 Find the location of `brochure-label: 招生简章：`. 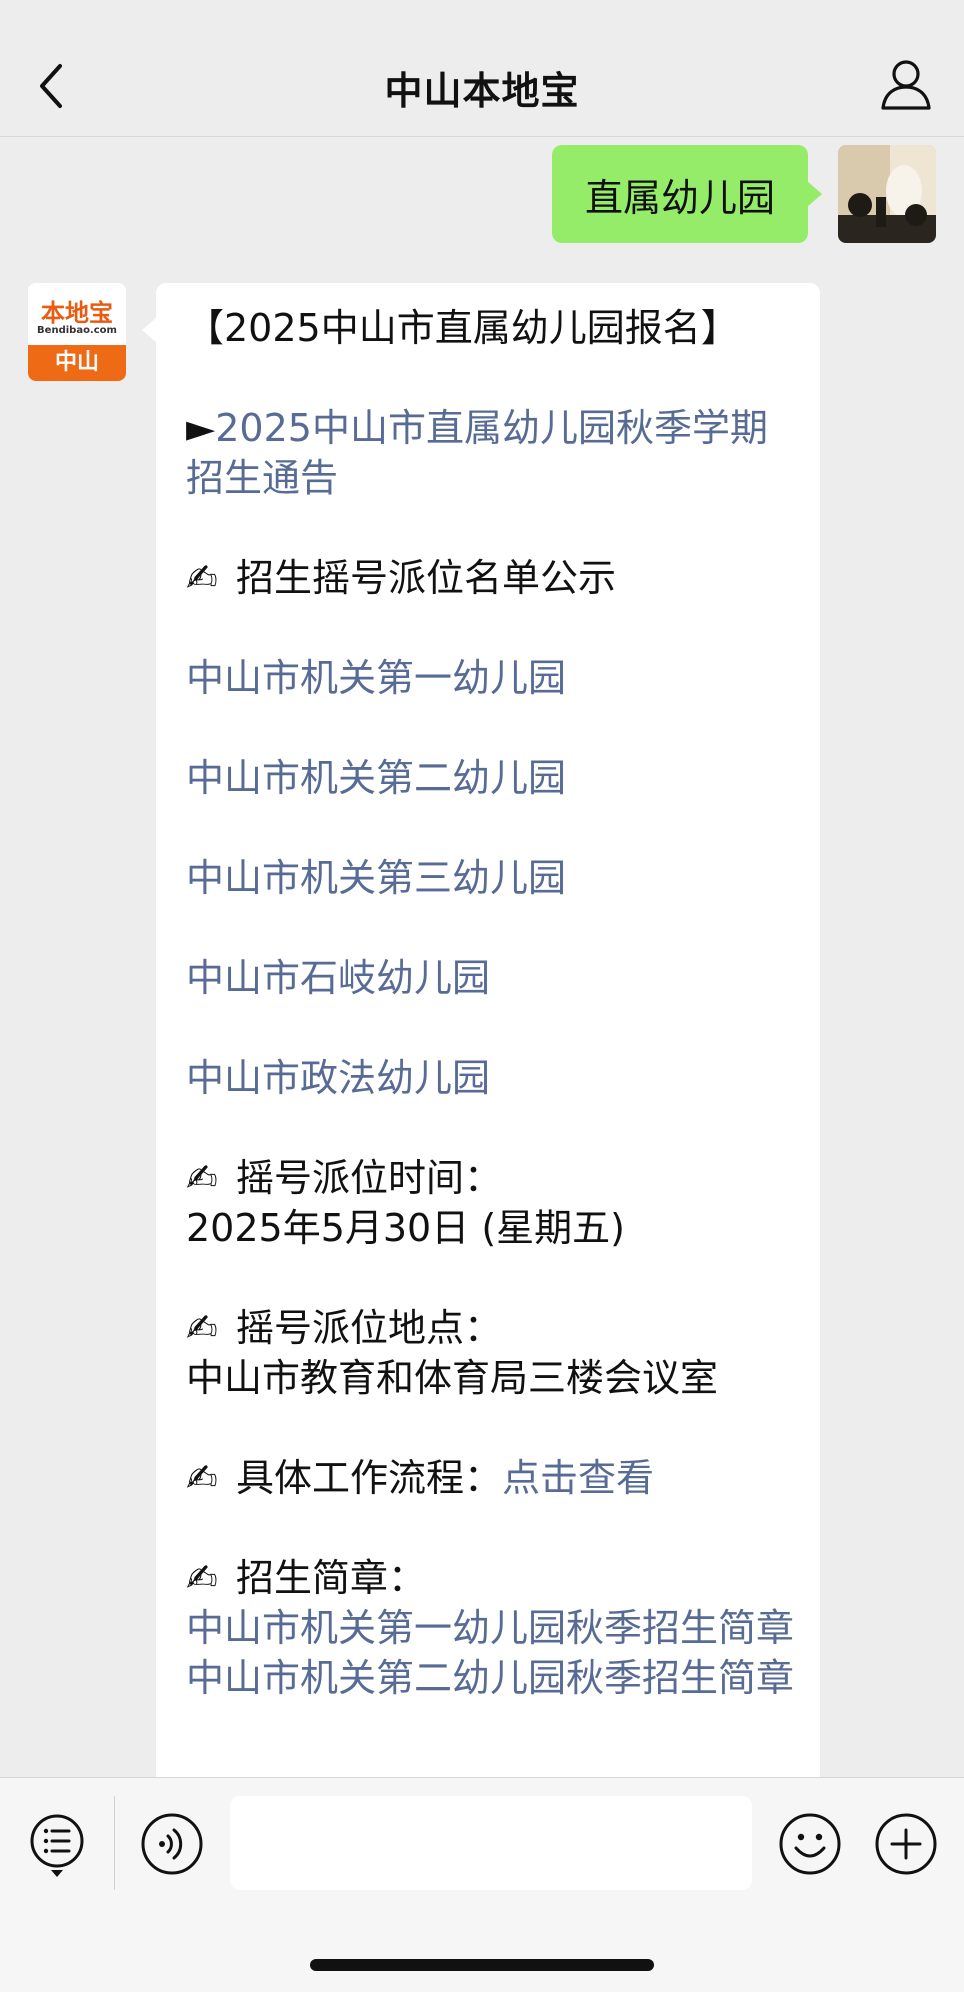

brochure-label: 招生简章： is located at coordinates (331, 1578).